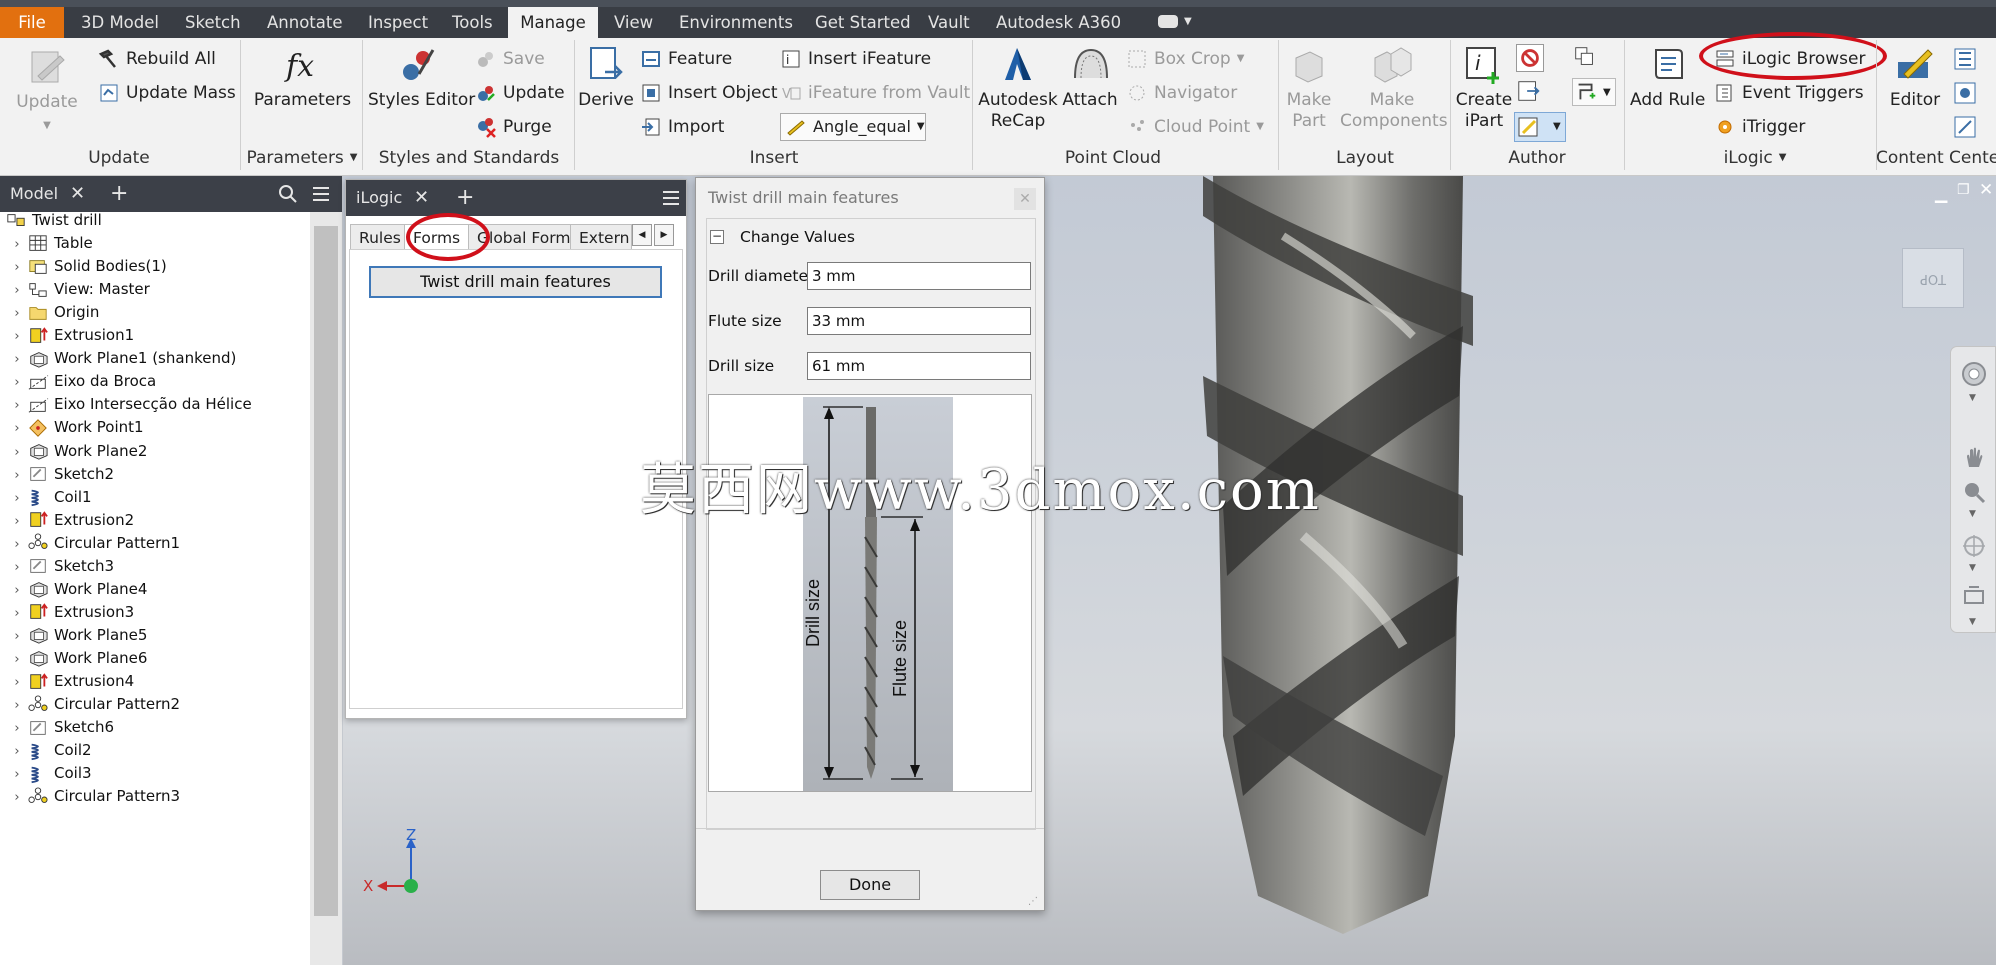 The width and height of the screenshot is (1996, 965). Describe the element at coordinates (642, 235) in the screenshot. I see `tab-scroll-left-icon: ◀` at that location.